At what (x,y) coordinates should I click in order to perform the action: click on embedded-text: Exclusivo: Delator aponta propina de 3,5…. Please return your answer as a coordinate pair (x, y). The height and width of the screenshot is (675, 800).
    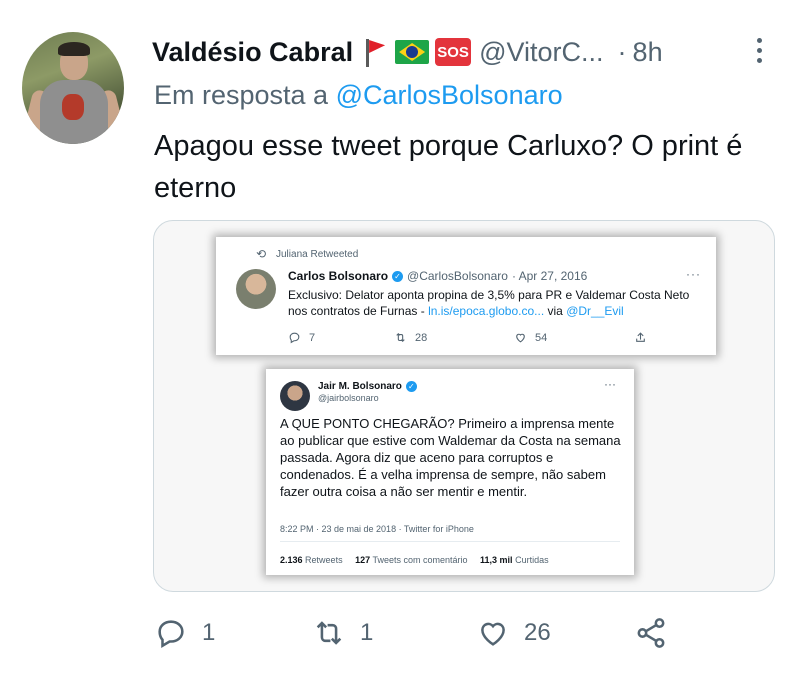
    Looking at the image, I should click on (498, 303).